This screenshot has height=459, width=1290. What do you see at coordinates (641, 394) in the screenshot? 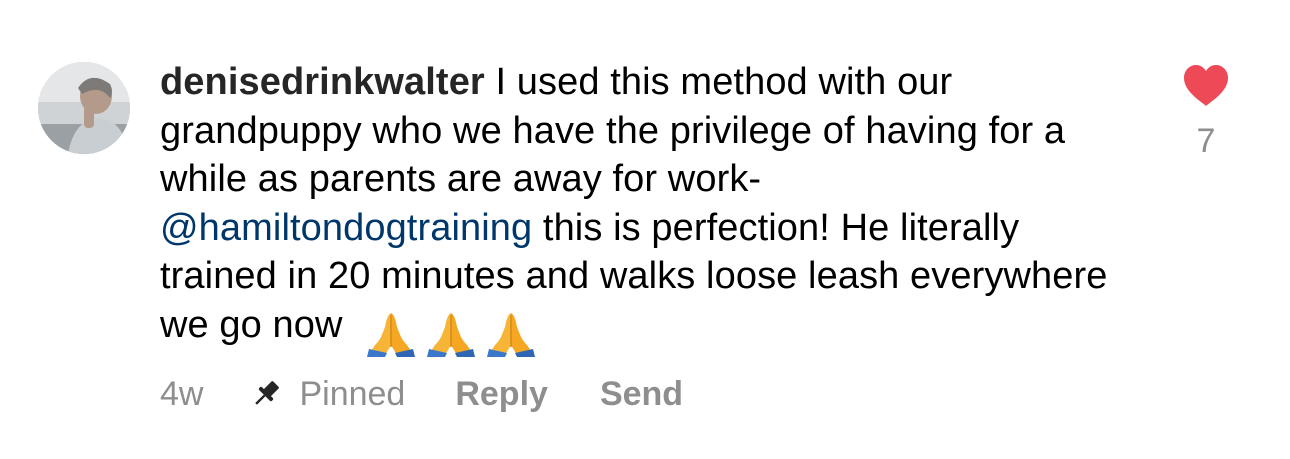
I see `send-button: Send` at bounding box center [641, 394].